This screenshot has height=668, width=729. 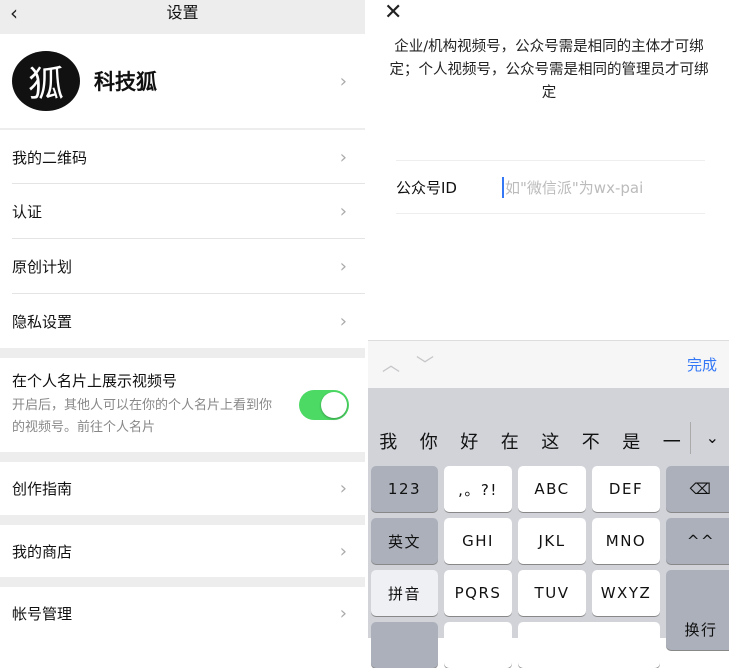 I want to click on candidate: 我, so click(x=388, y=441).